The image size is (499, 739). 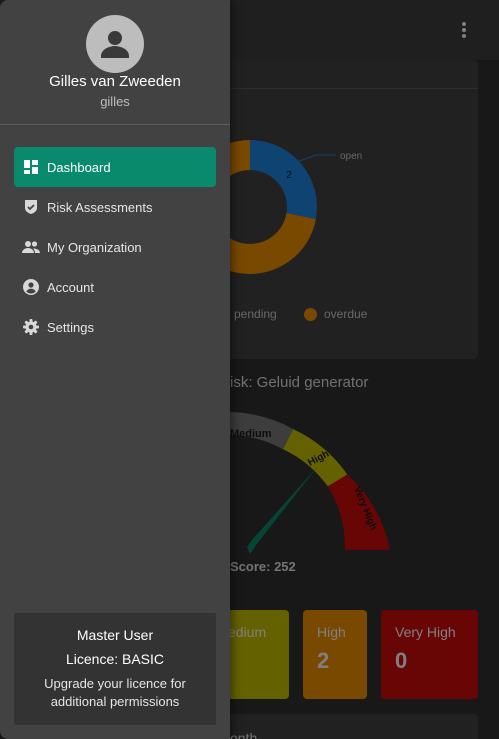 What do you see at coordinates (31, 327) in the screenshot?
I see `gear-icon` at bounding box center [31, 327].